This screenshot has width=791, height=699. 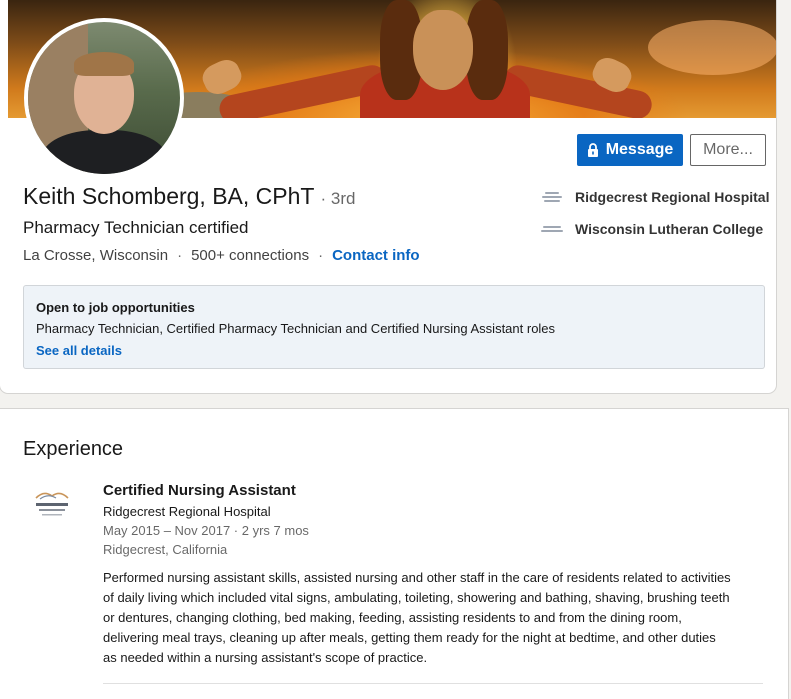 What do you see at coordinates (250, 255) in the screenshot?
I see `connections-count: 500+ connections` at bounding box center [250, 255].